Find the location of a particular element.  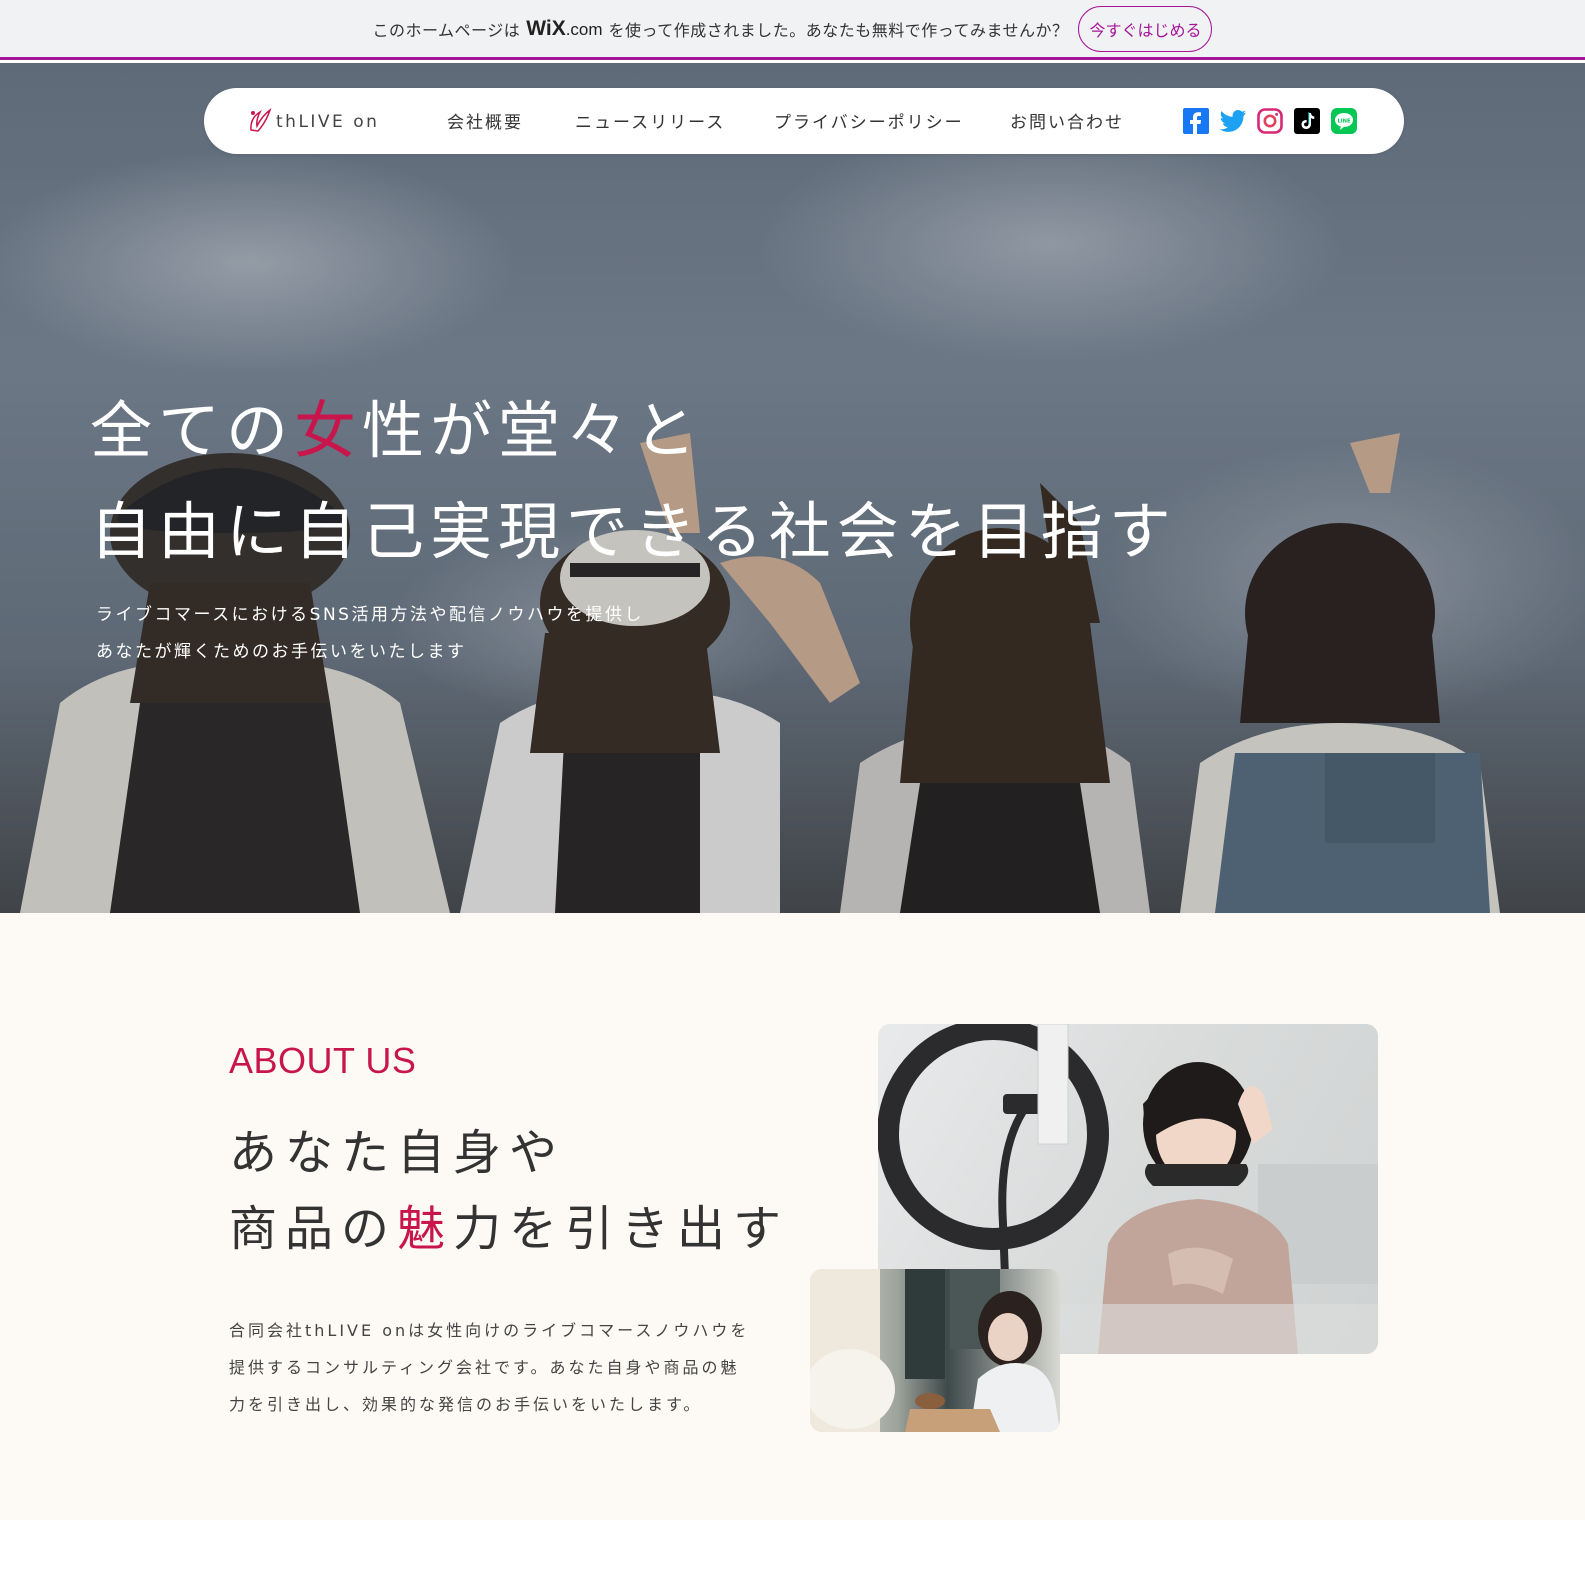

wing-logo-icon is located at coordinates (261, 119).